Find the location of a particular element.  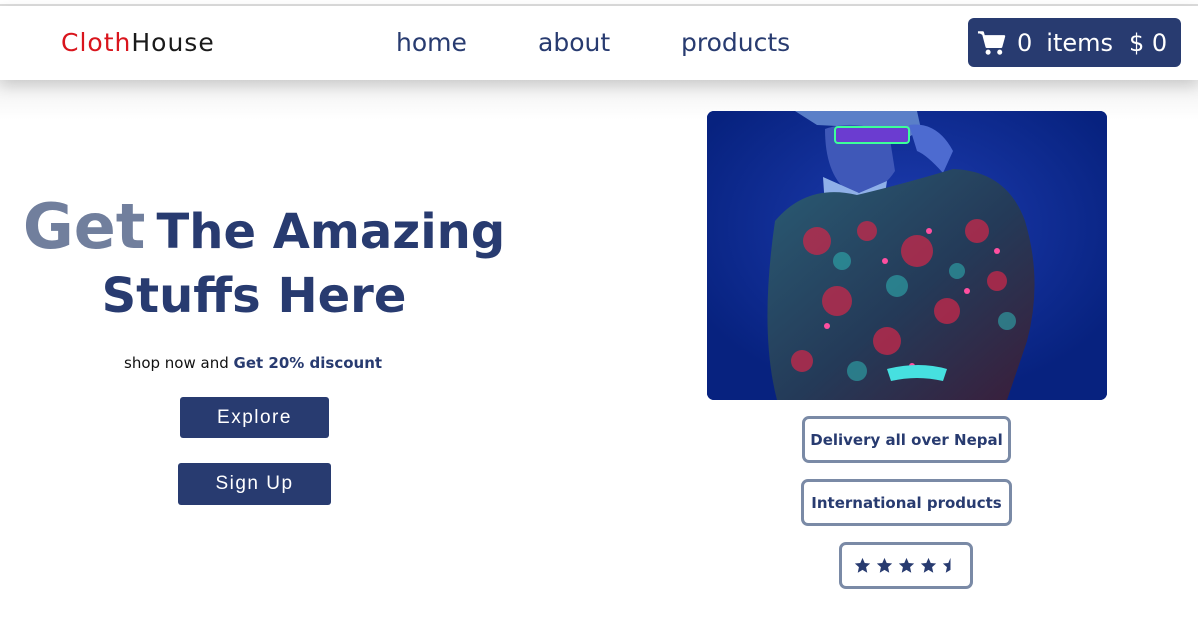

signup-button: Sign Up is located at coordinates (254, 484).